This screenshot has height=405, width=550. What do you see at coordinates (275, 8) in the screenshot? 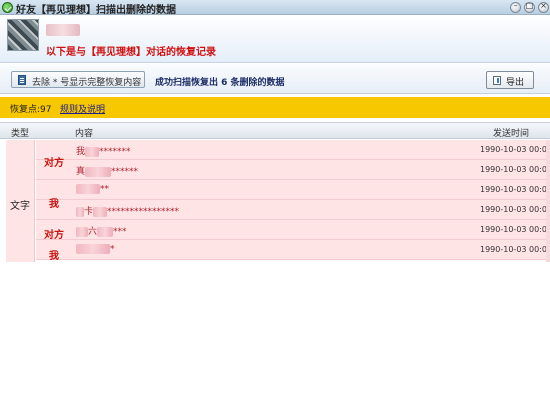
I see `title-bar: 好友【再见理想】扫描出删除的数据 – □ ×` at bounding box center [275, 8].